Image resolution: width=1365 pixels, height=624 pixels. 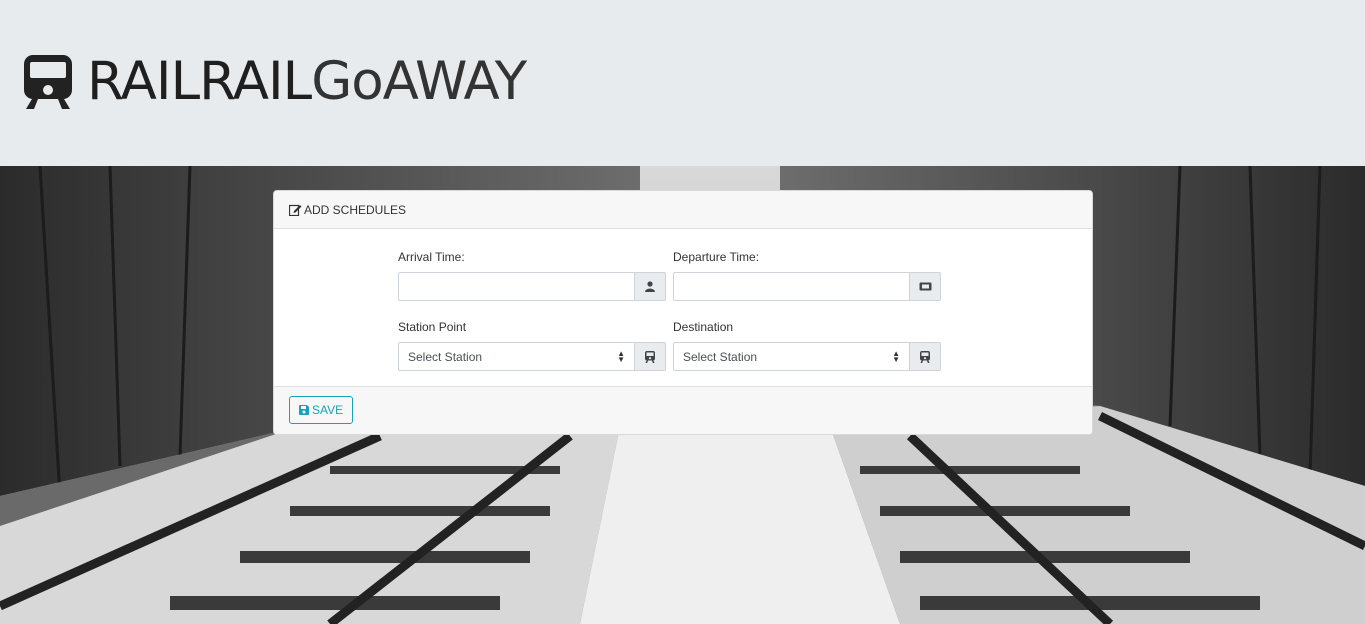 I want to click on card-title: ADD SCHEDULES, so click(x=355, y=209).